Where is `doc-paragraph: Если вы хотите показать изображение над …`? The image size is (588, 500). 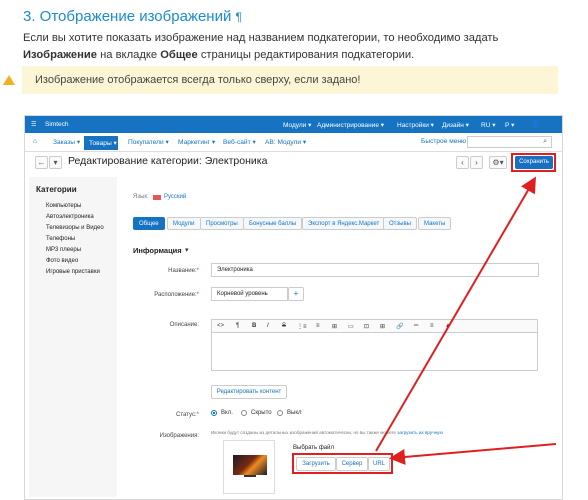
doc-paragraph: Если вы хотите показать изображение над … is located at coordinates (293, 47).